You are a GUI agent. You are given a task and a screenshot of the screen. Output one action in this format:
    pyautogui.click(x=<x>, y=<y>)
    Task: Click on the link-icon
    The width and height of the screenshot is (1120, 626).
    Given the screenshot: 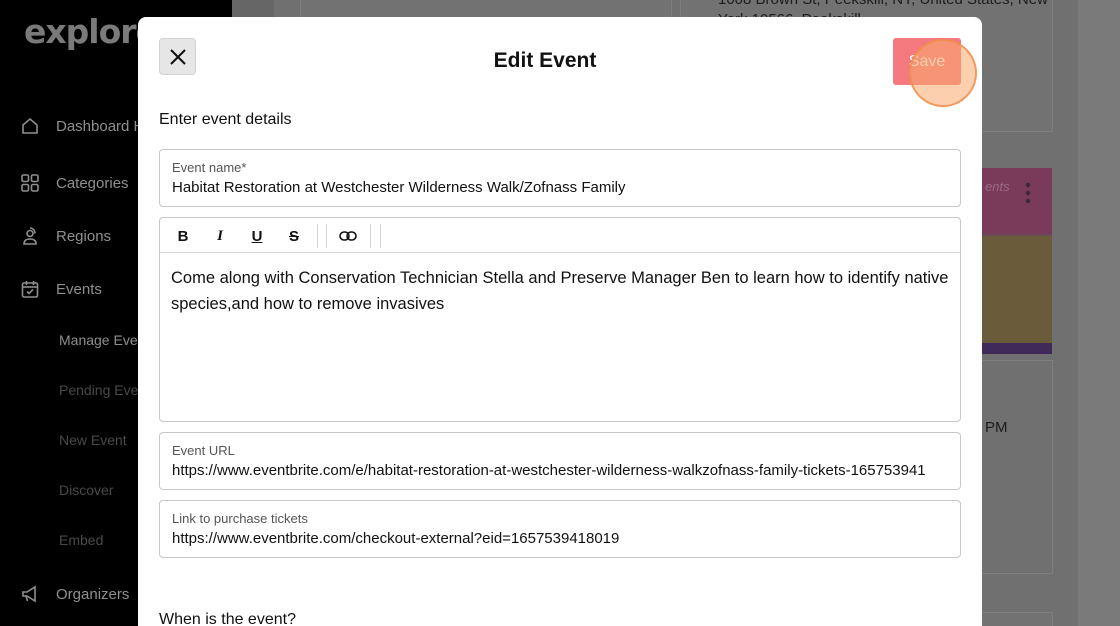 What is the action you would take?
    pyautogui.click(x=348, y=236)
    